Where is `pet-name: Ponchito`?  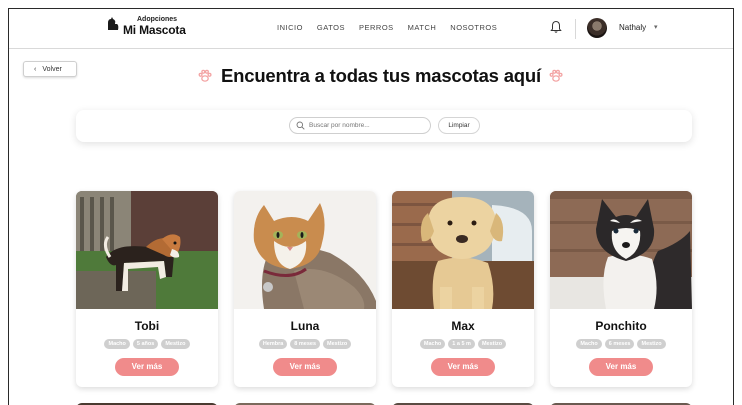
pet-name: Ponchito is located at coordinates (621, 326).